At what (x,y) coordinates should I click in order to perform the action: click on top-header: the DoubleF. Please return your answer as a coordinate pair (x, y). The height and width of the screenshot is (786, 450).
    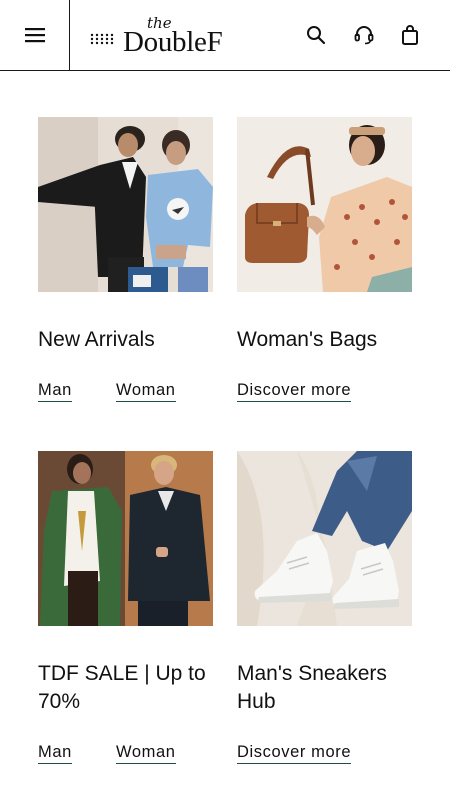
    Looking at the image, I should click on (225, 35).